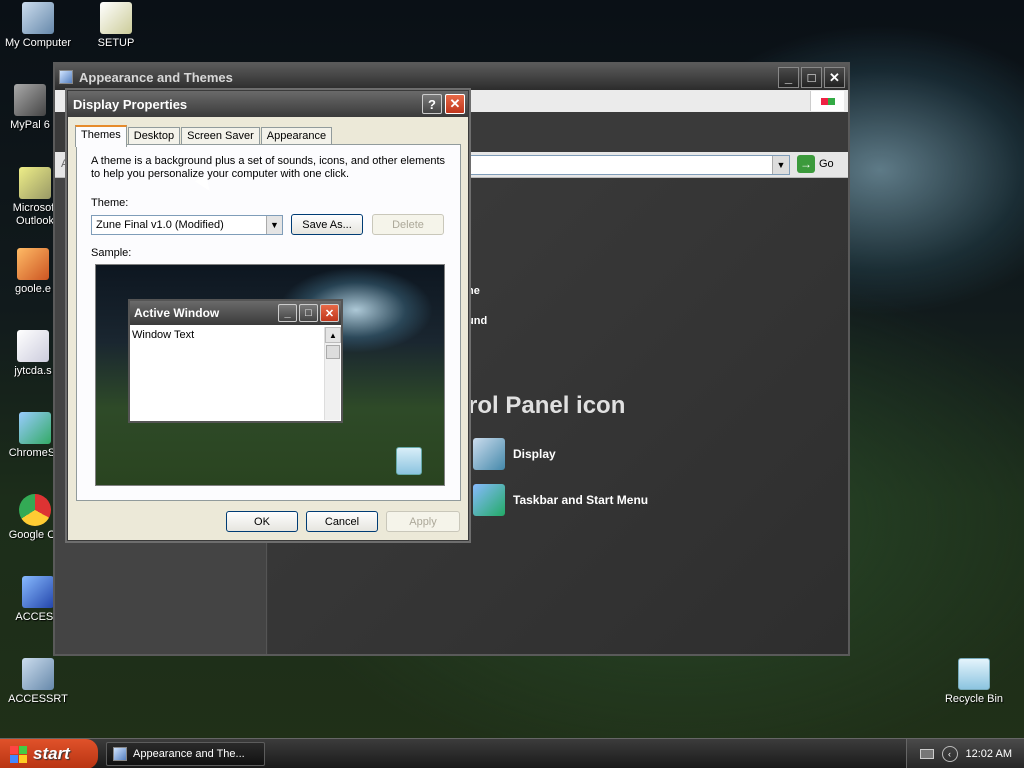 The height and width of the screenshot is (768, 1024). What do you see at coordinates (806, 164) in the screenshot?
I see `go-arrow-icon: →` at bounding box center [806, 164].